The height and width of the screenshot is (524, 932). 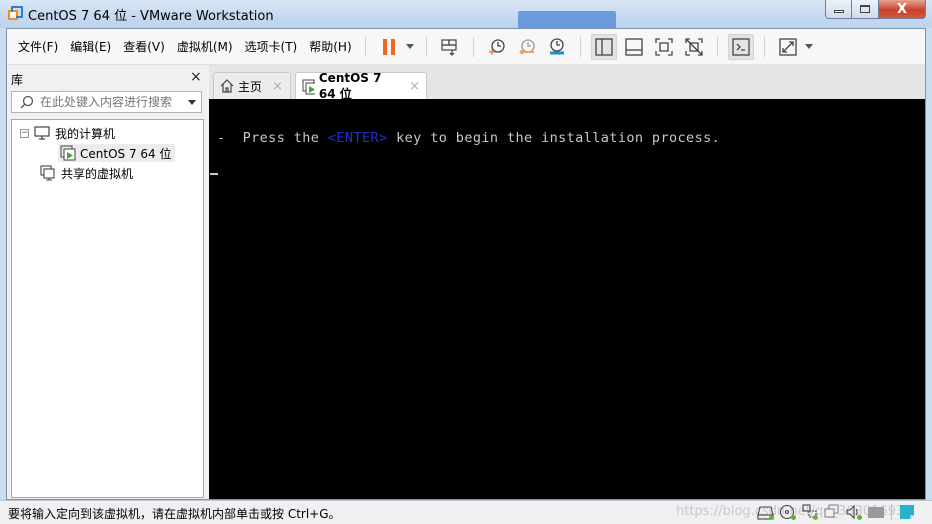 I want to click on console-text: key to begin the installation process., so click(x=554, y=138).